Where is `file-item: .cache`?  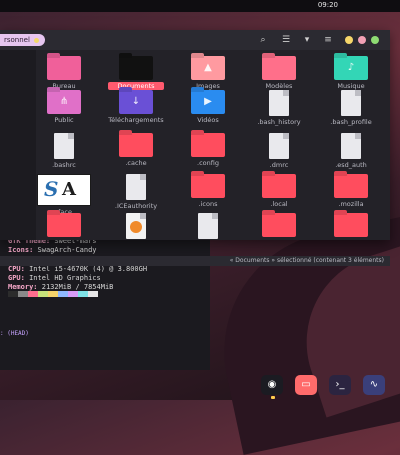
file-item: .cache is located at coordinates (136, 150).